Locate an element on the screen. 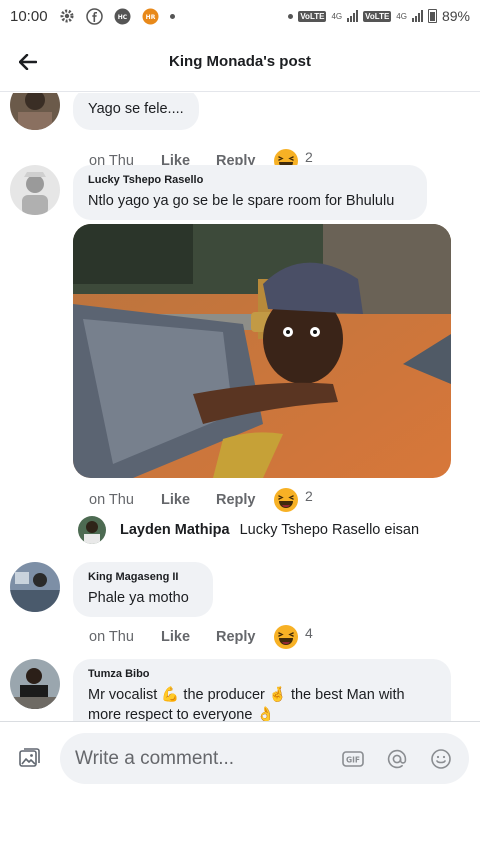  reactions: 4 is located at coordinates (293, 637).